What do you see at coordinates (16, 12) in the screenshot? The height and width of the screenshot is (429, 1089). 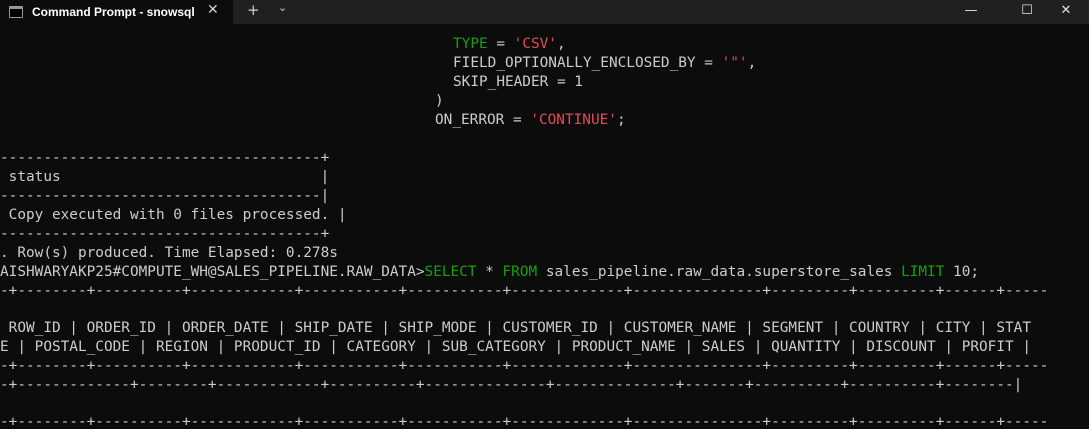 I see `terminal-icon` at bounding box center [16, 12].